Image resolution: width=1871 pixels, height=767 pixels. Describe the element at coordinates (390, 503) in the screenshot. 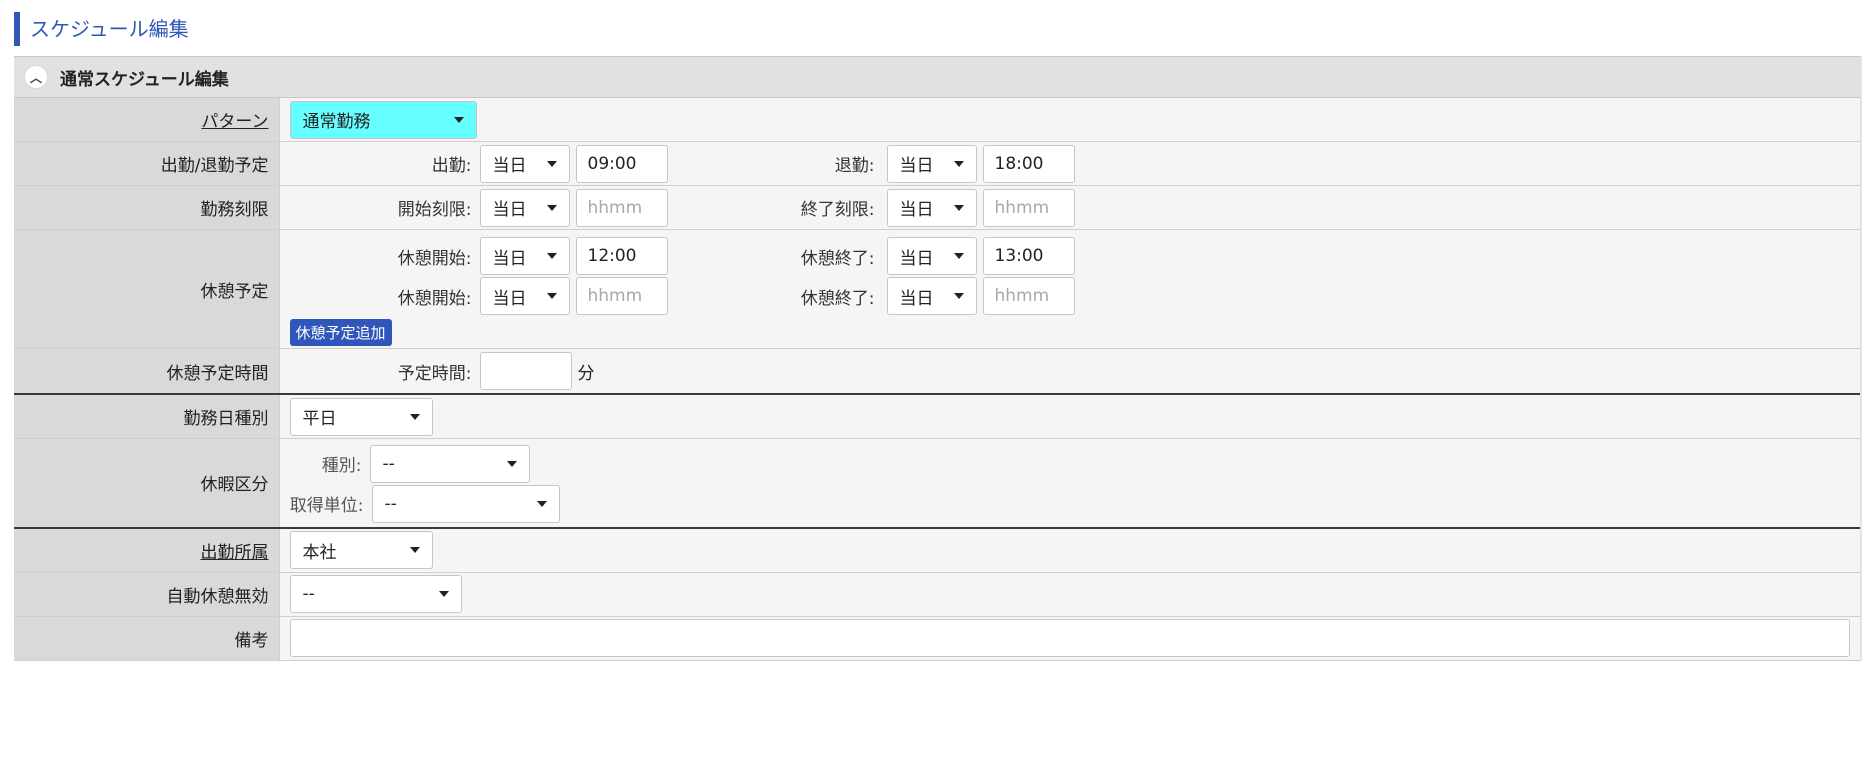

I see `leave-unit-value: --` at that location.